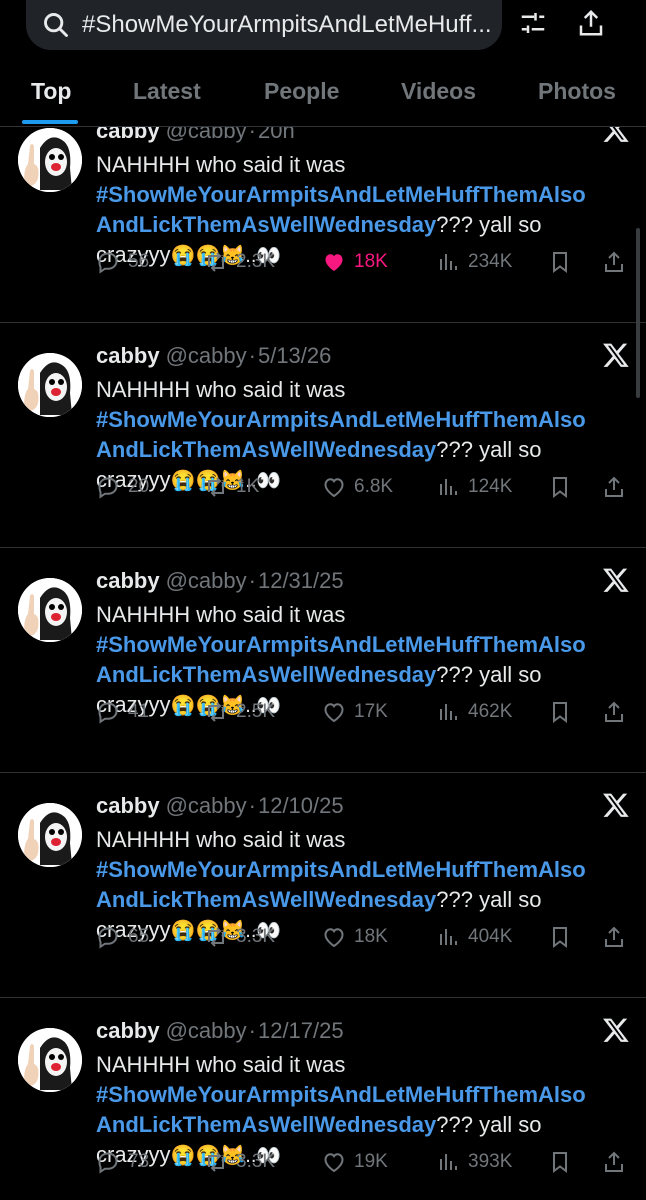  What do you see at coordinates (474, 1162) in the screenshot?
I see `views-button: 393K` at bounding box center [474, 1162].